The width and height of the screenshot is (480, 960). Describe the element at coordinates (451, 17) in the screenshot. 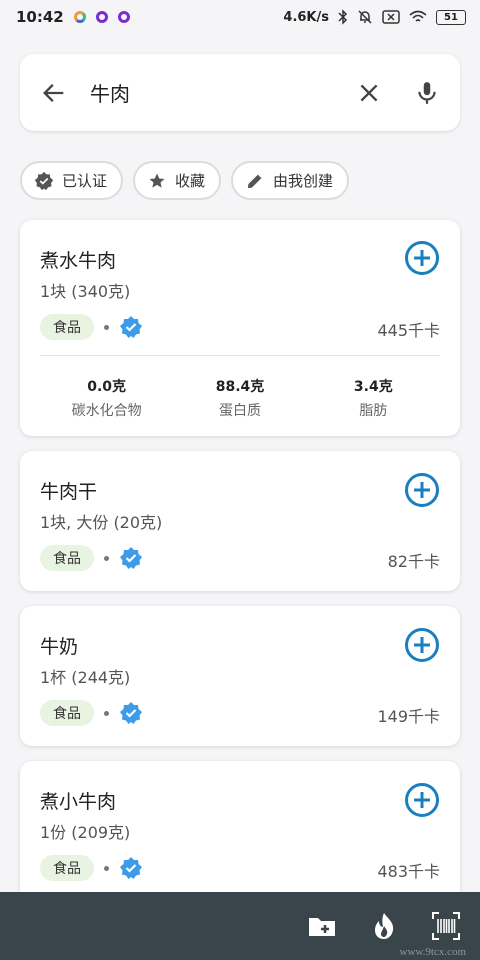

I see `battery-icon: 51` at that location.